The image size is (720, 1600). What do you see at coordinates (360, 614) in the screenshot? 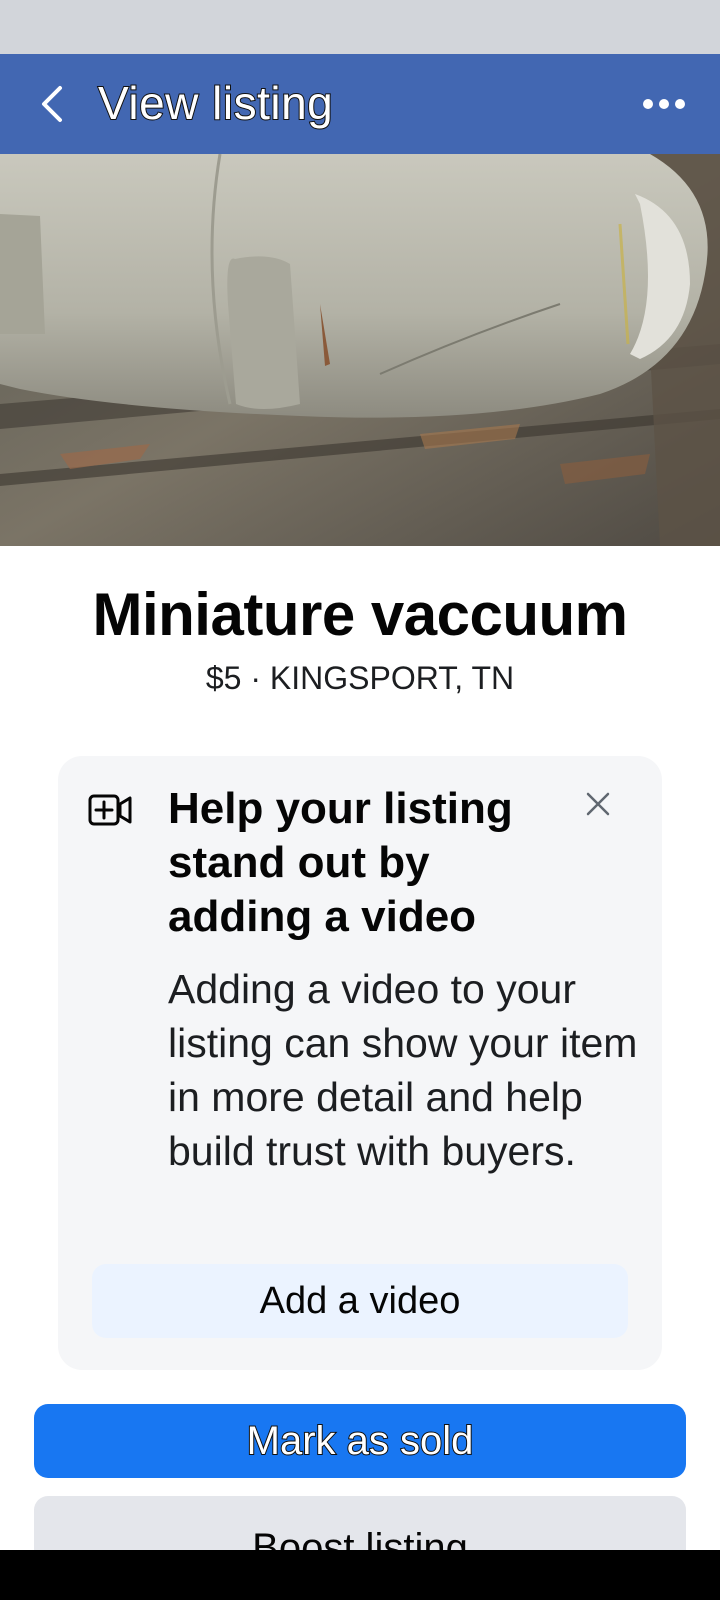
I see `listing-title: Miniature vaccuum` at bounding box center [360, 614].